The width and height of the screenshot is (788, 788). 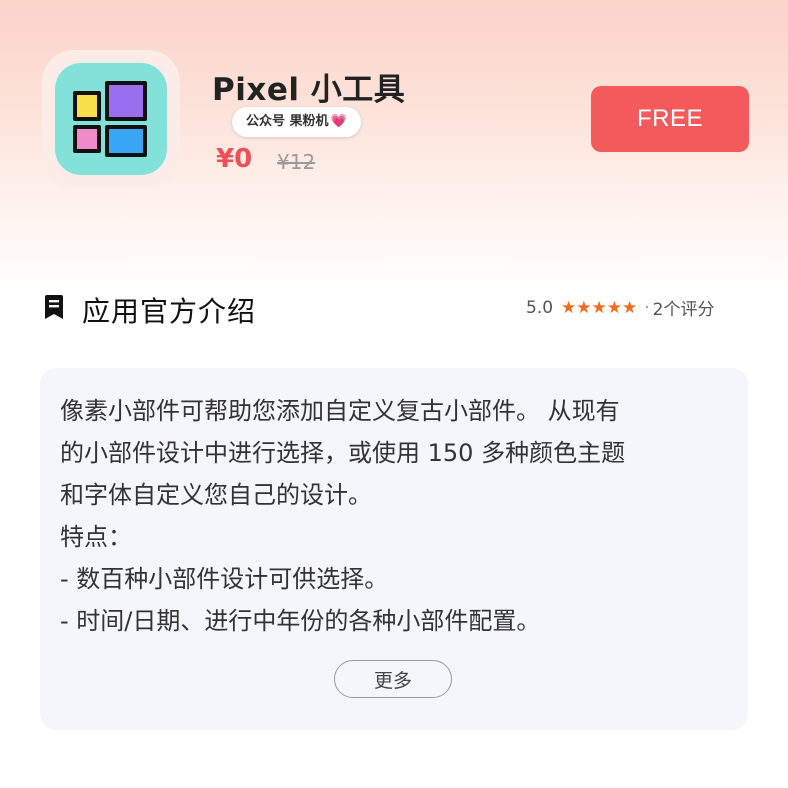 I want to click on app-icon-container, so click(x=111, y=119).